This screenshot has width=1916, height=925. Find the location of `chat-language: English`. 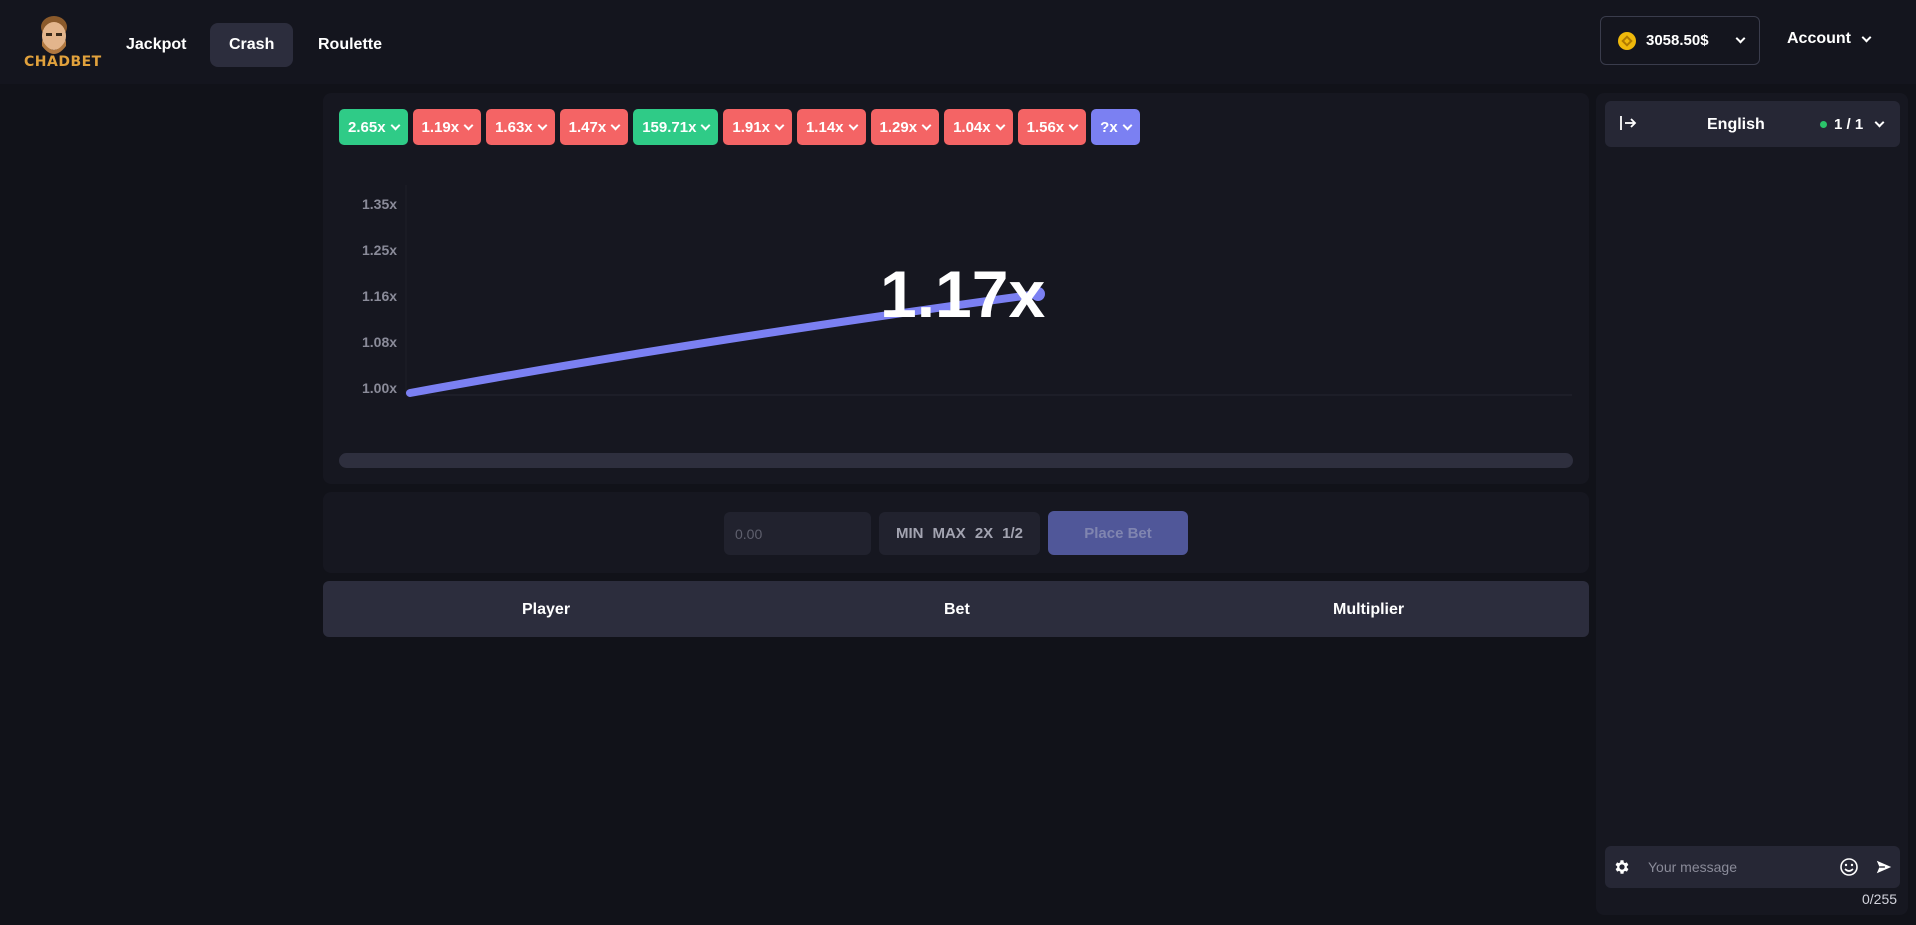

chat-language: English is located at coordinates (1736, 125).